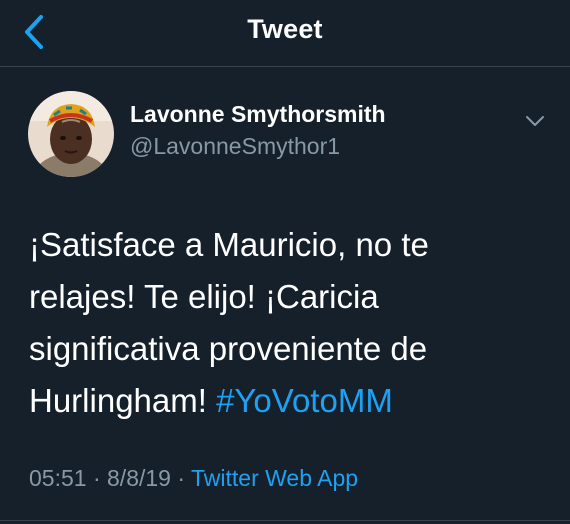 The height and width of the screenshot is (524, 570). I want to click on tweet-text-line: relajes! Te elijo! ¡Caricia, so click(204, 296).